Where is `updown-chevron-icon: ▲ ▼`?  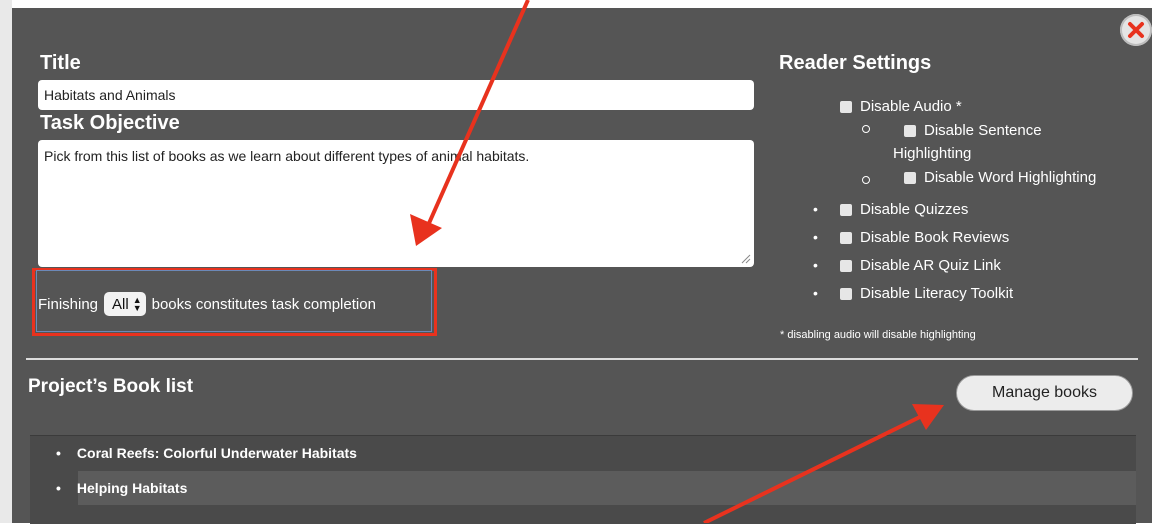 updown-chevron-icon: ▲ ▼ is located at coordinates (137, 304).